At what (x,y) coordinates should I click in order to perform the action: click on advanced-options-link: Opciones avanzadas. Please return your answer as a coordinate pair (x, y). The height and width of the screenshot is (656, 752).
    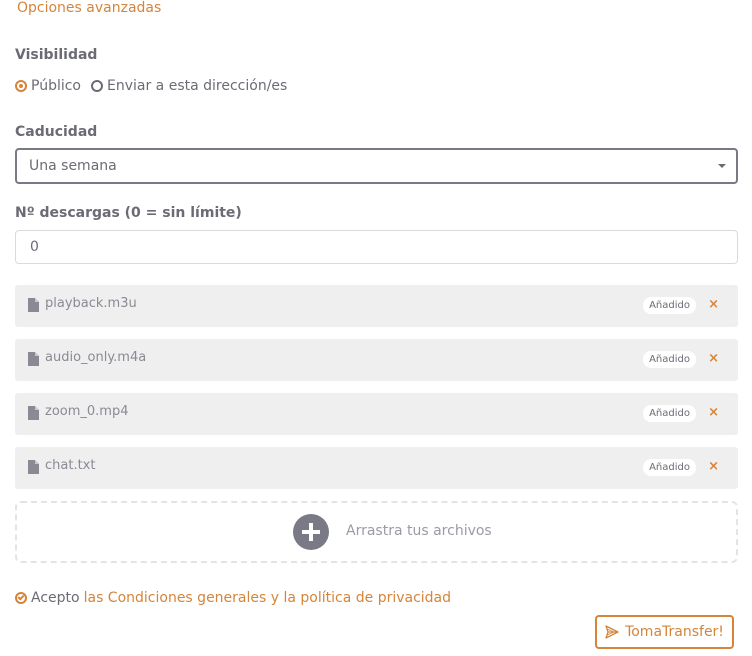
    Looking at the image, I should click on (89, 8).